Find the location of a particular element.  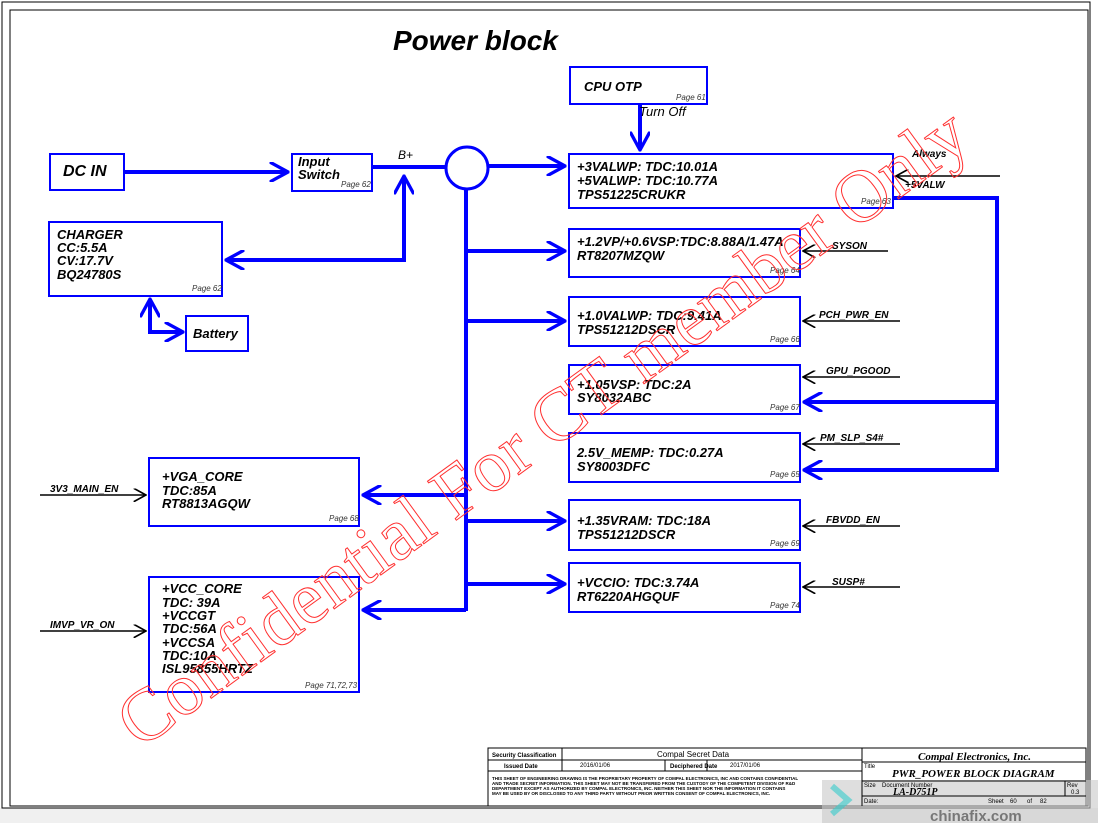

svg-text: Deciphered Date is located at coordinates (694, 767).